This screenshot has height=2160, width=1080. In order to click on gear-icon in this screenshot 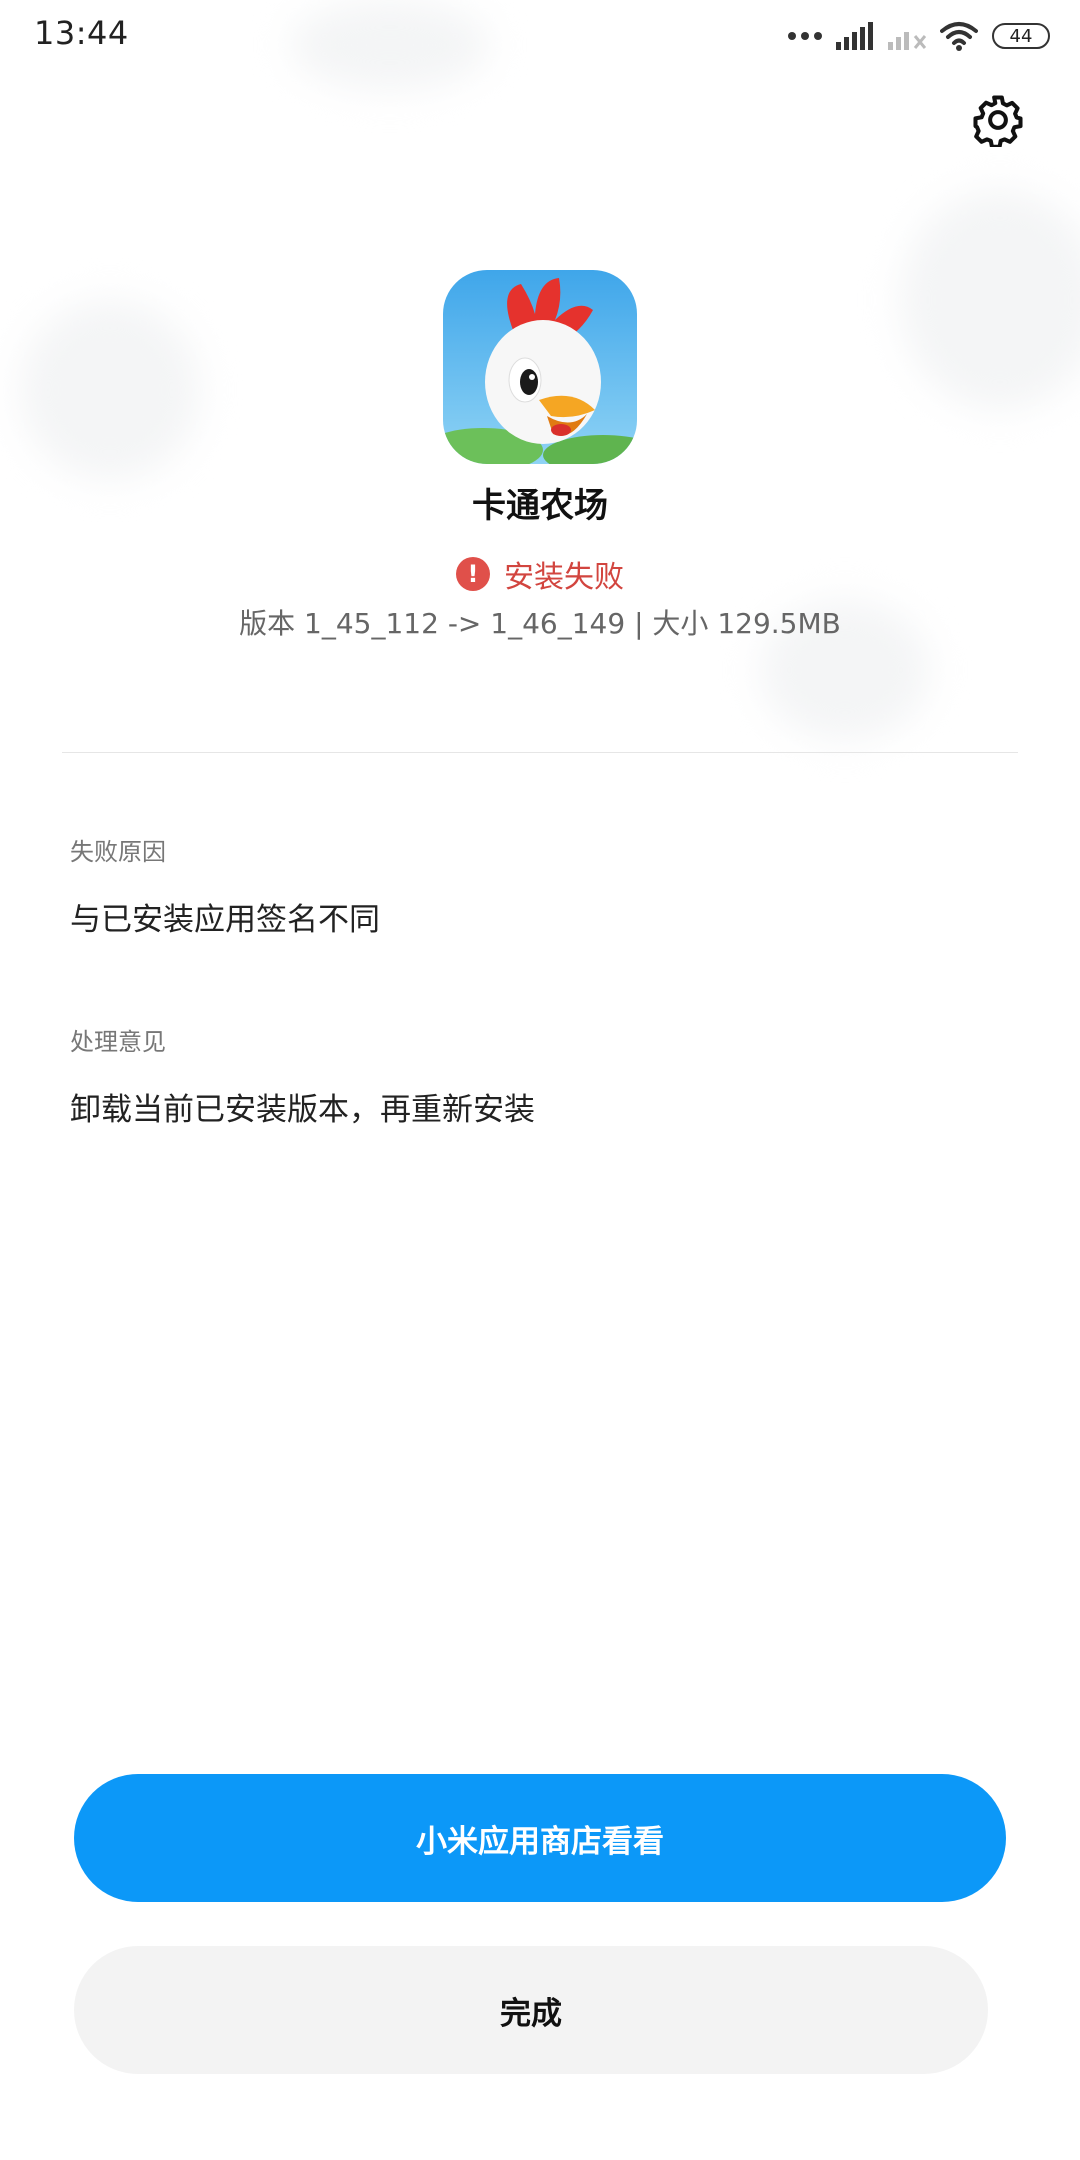, I will do `click(998, 121)`.